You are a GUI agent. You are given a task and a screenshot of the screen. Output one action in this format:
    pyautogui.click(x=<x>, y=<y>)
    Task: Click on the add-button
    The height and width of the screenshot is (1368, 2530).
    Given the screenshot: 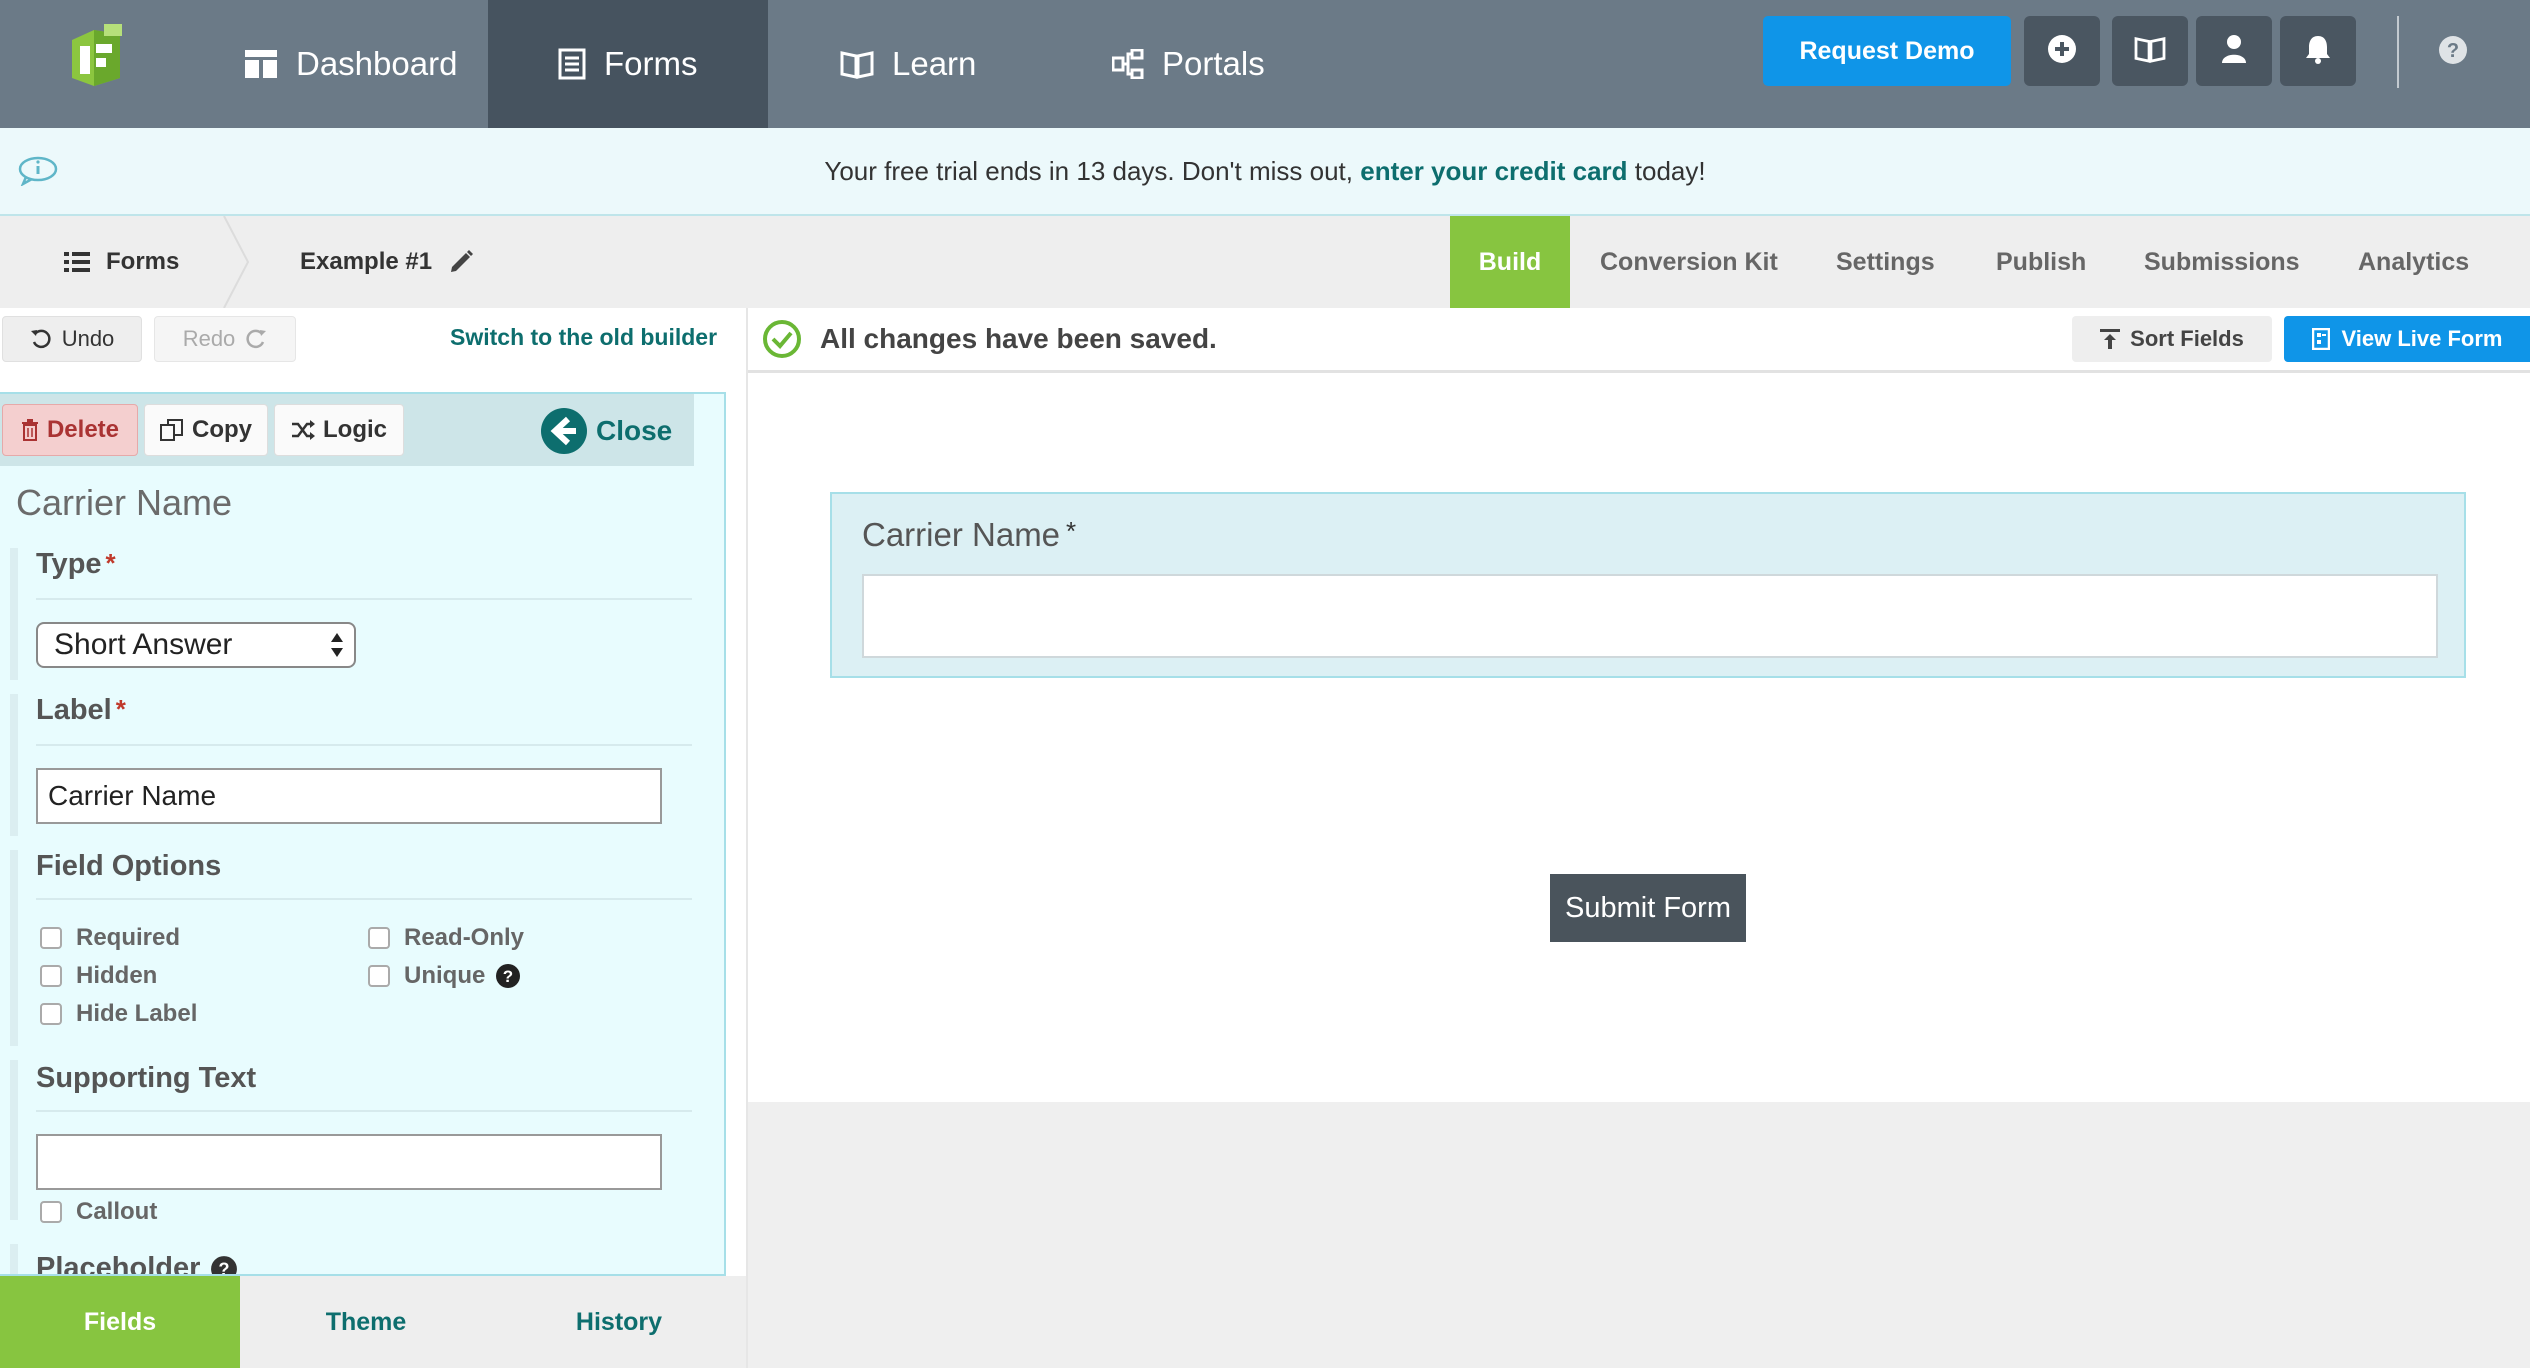 What is the action you would take?
    pyautogui.click(x=2062, y=51)
    